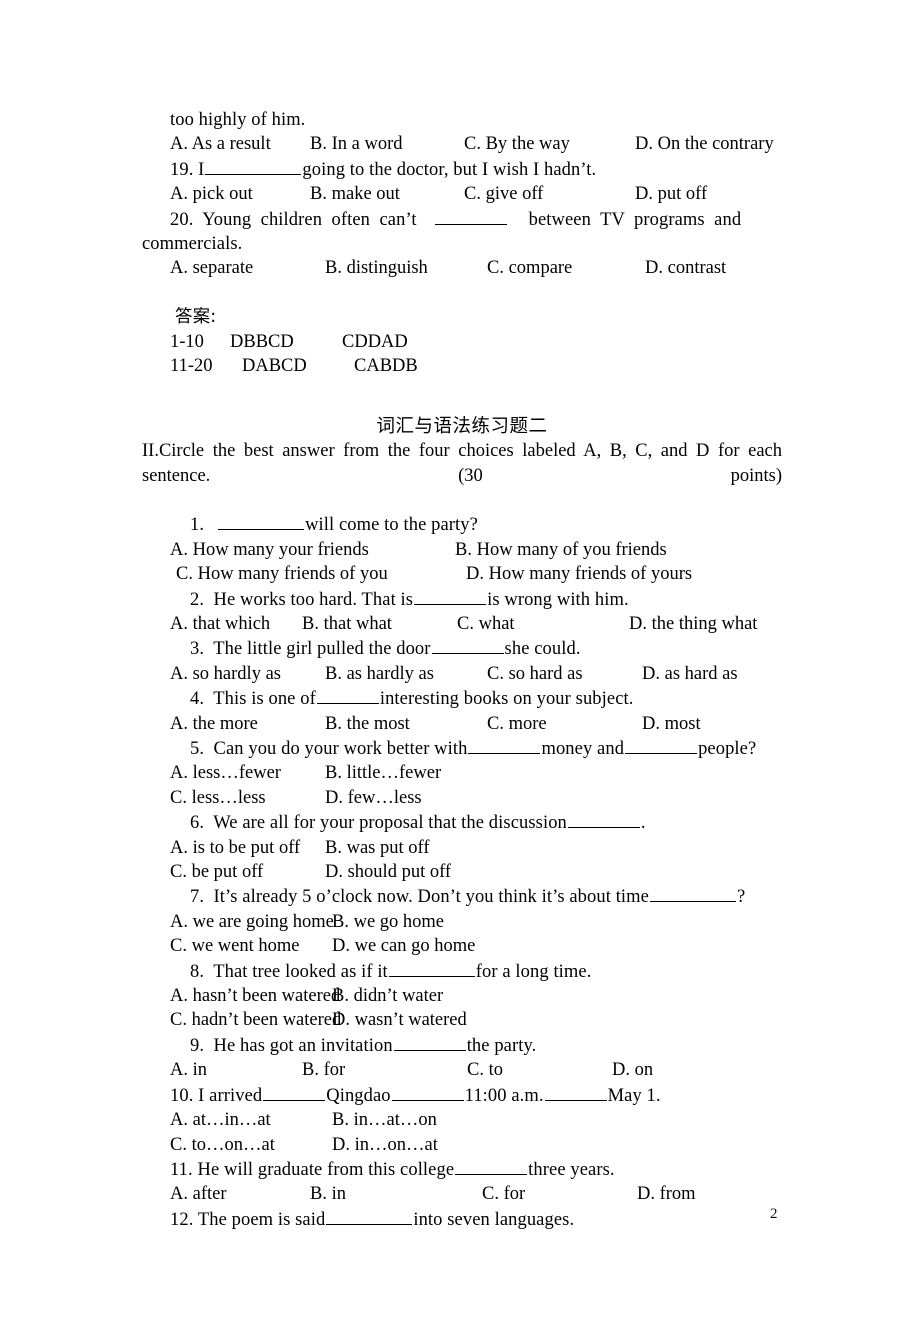  I want to click on q11-option-a: A. after, so click(198, 1194).